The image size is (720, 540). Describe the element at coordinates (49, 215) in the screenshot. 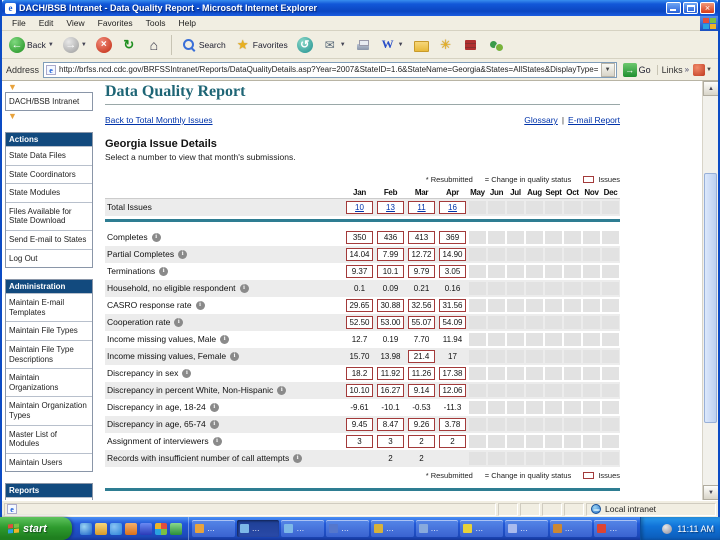

I see `sidebar-item-files-available-for-state-download: Files Available for State Download` at that location.